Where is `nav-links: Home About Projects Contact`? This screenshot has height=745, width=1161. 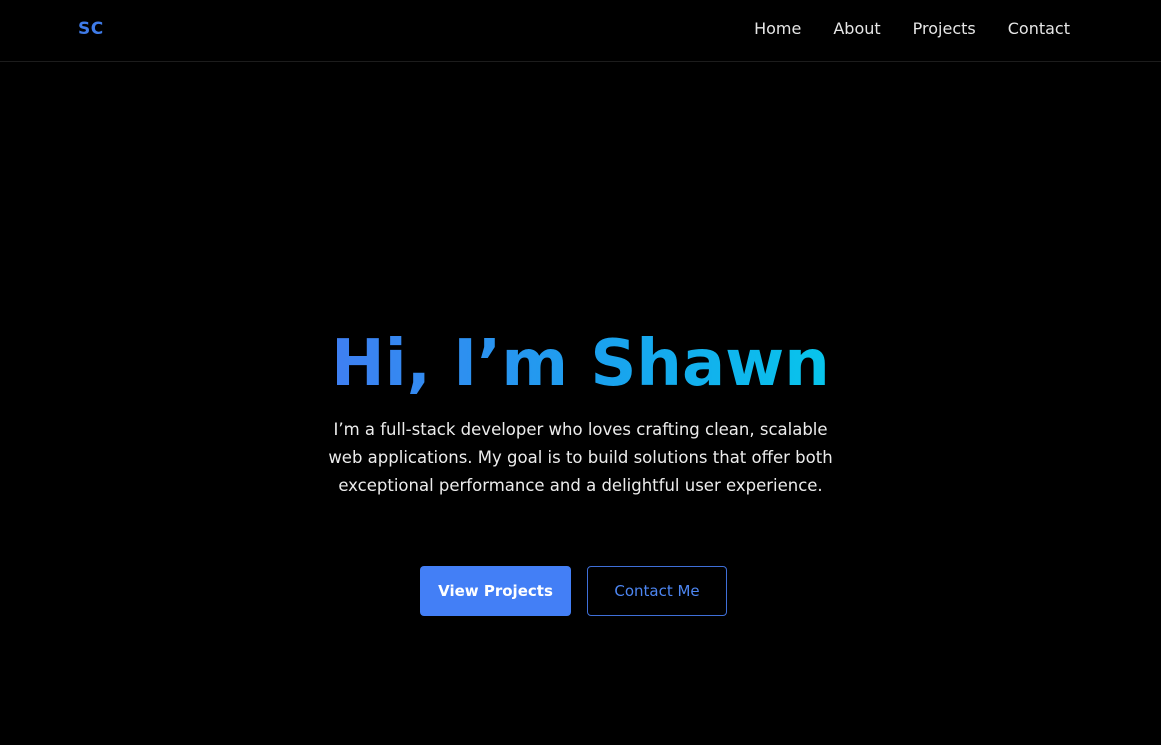
nav-links: Home About Projects Contact is located at coordinates (912, 28).